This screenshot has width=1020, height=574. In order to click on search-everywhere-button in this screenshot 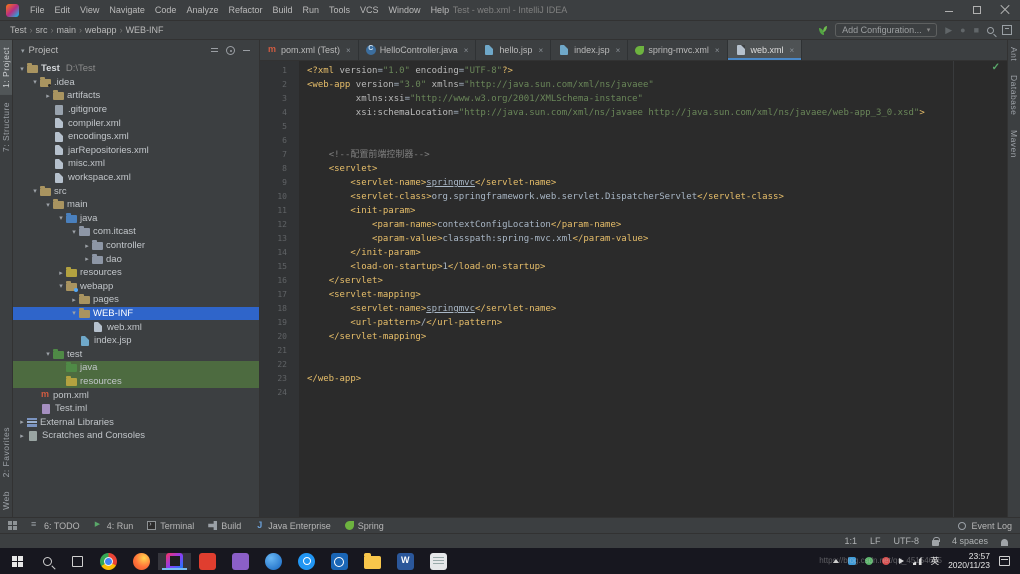, I will do `click(990, 30)`.